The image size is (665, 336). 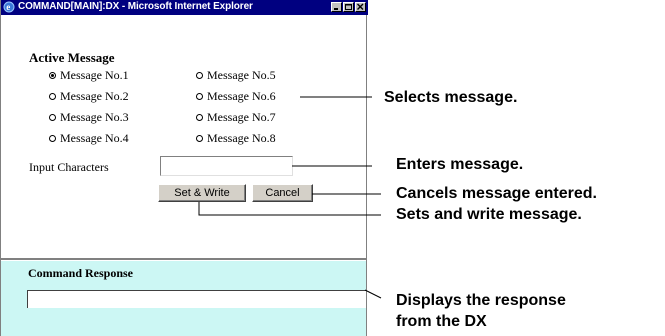 I want to click on callout-displays-response-line2: from the DX, so click(x=441, y=321).